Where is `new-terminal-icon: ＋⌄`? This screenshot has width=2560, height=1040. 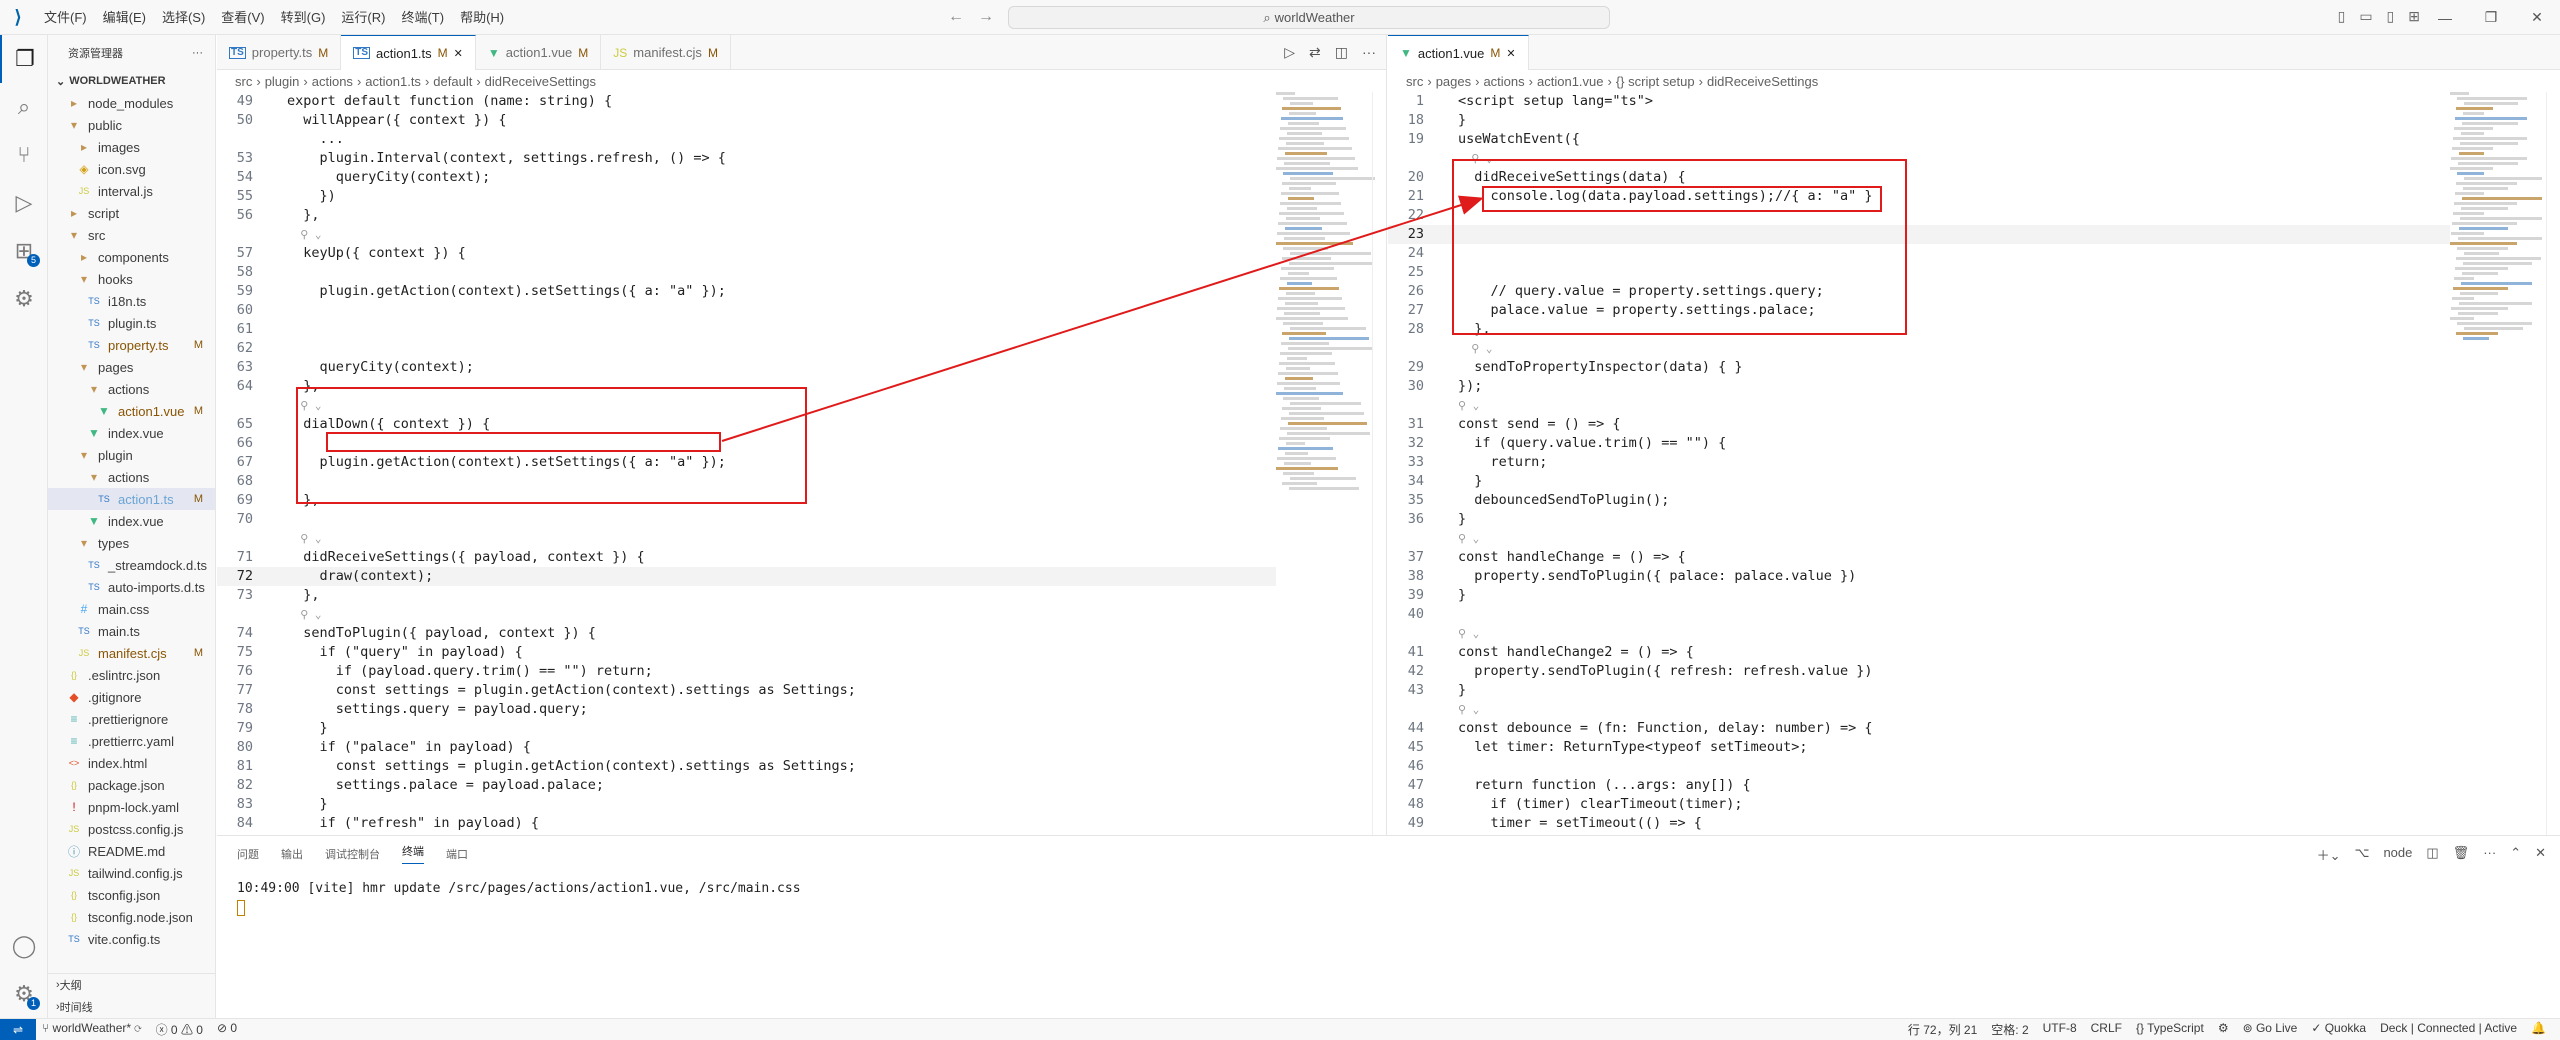 new-terminal-icon: ＋⌄ is located at coordinates (2329, 854).